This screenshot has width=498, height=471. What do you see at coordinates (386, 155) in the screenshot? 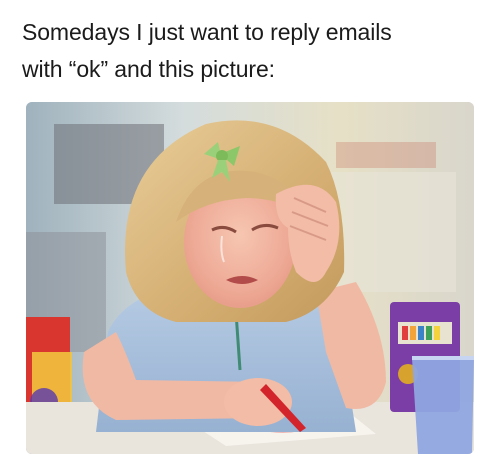
I see `background-shelf` at bounding box center [386, 155].